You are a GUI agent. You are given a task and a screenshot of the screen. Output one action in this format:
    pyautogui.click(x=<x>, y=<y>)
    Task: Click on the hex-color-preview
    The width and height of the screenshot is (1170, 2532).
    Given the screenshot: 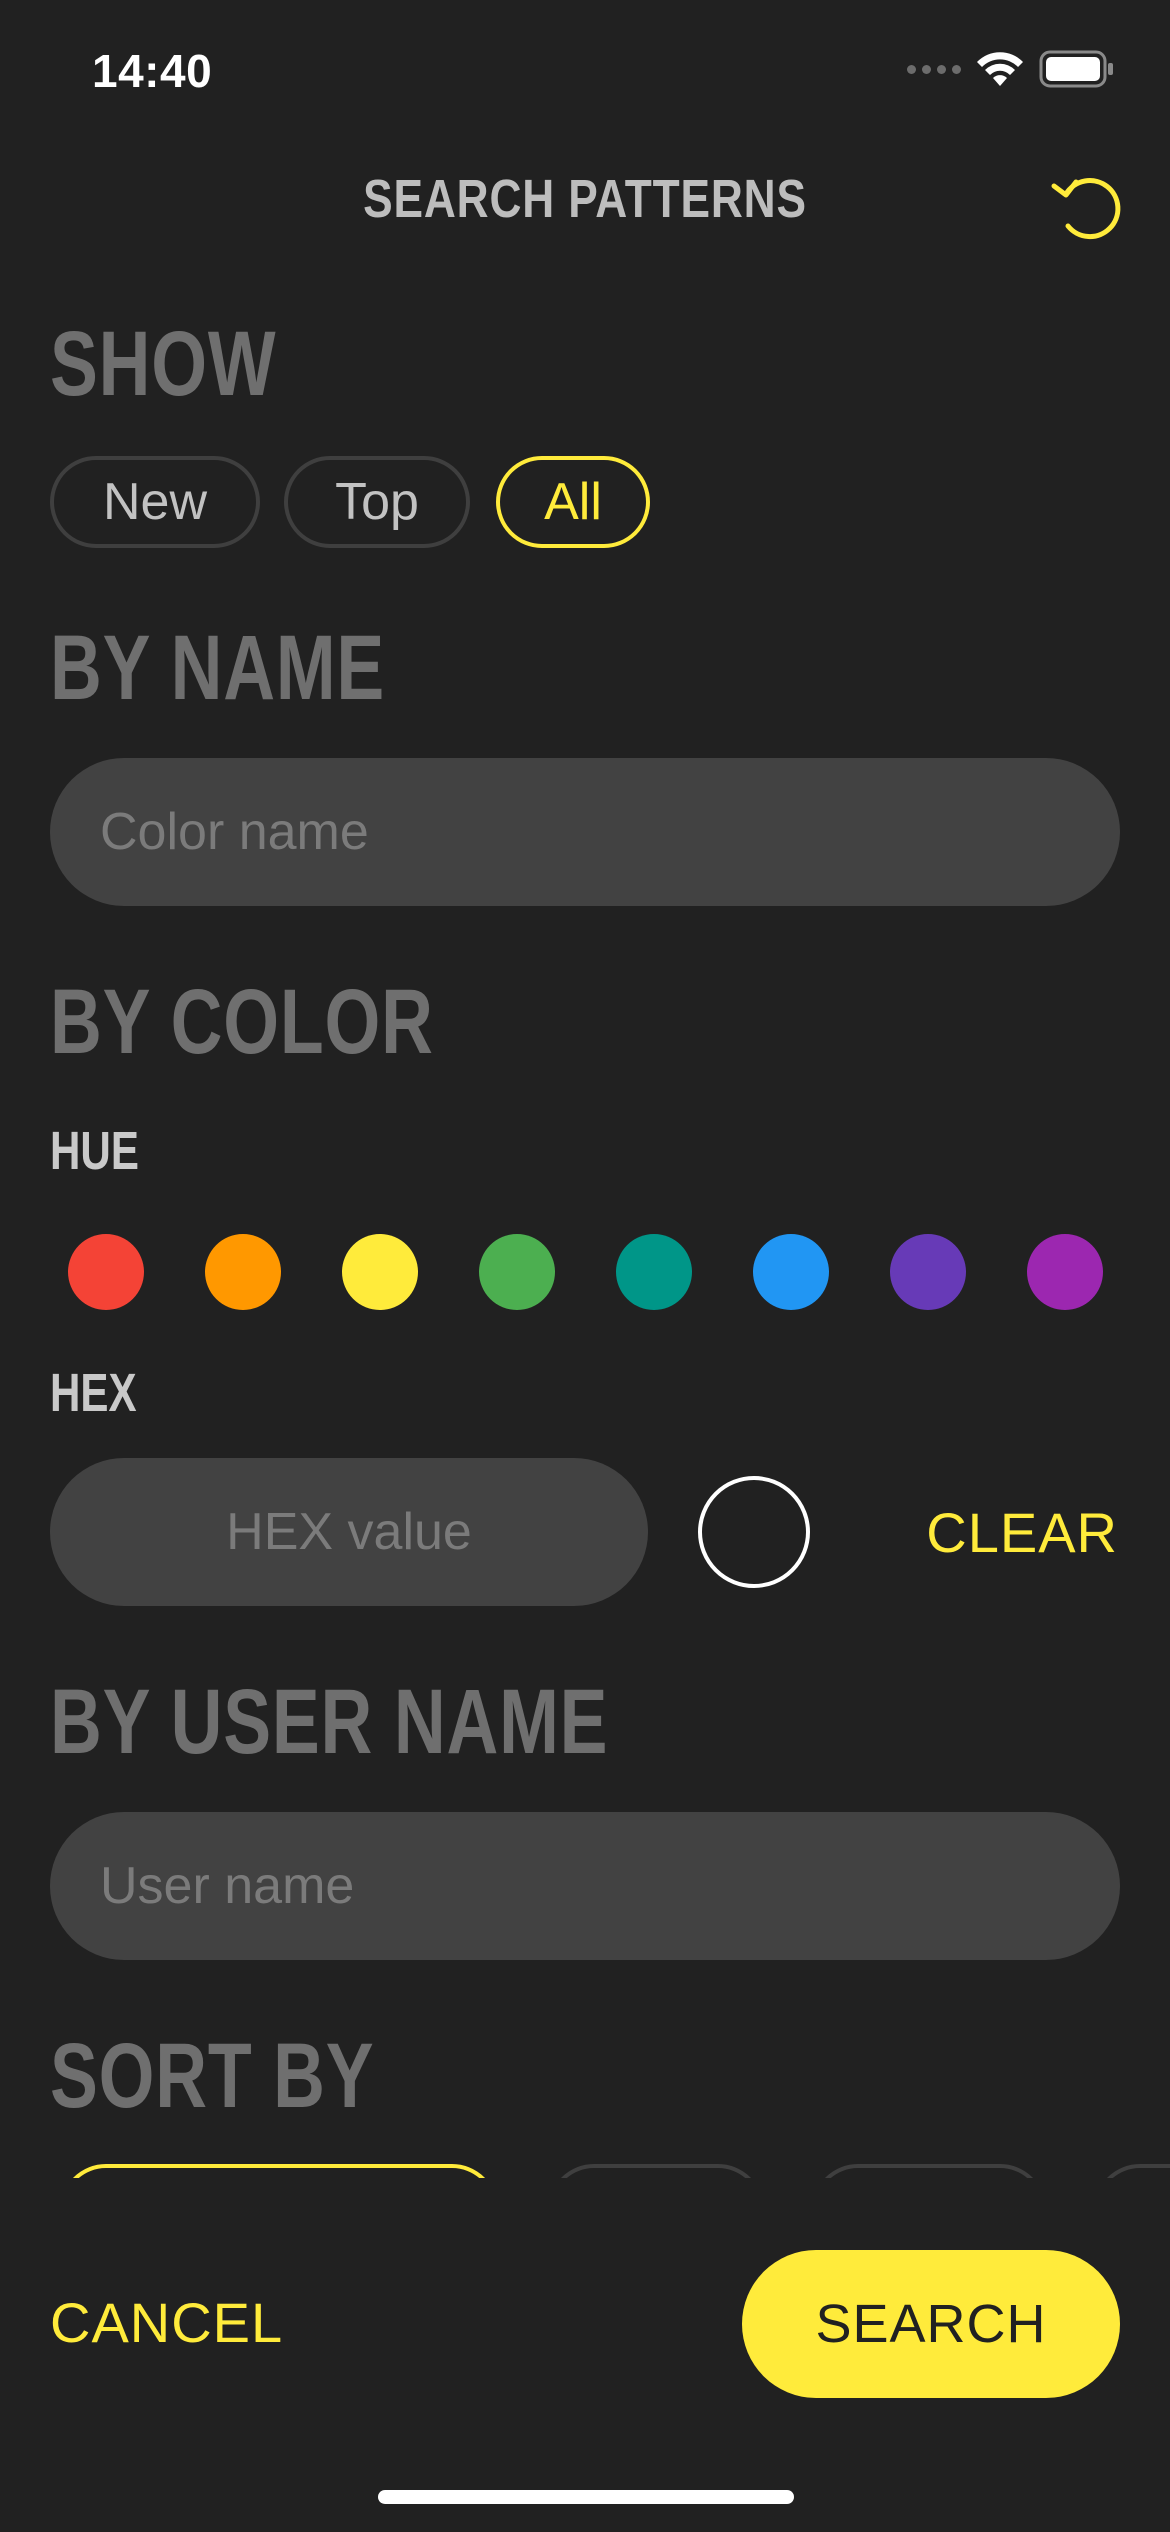 What is the action you would take?
    pyautogui.click(x=754, y=1532)
    